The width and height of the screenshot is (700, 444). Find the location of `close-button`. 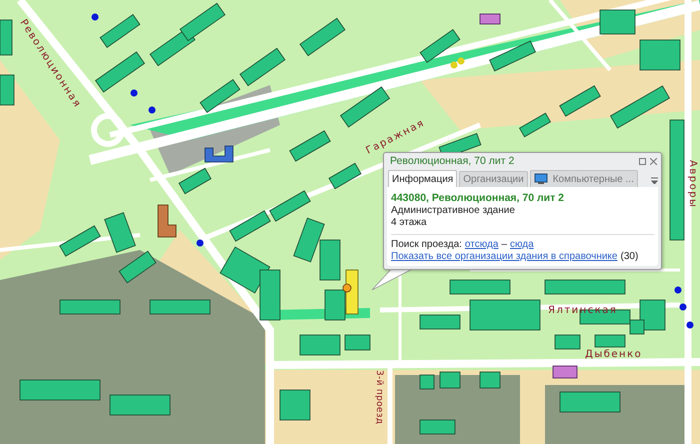

close-button is located at coordinates (653, 161).